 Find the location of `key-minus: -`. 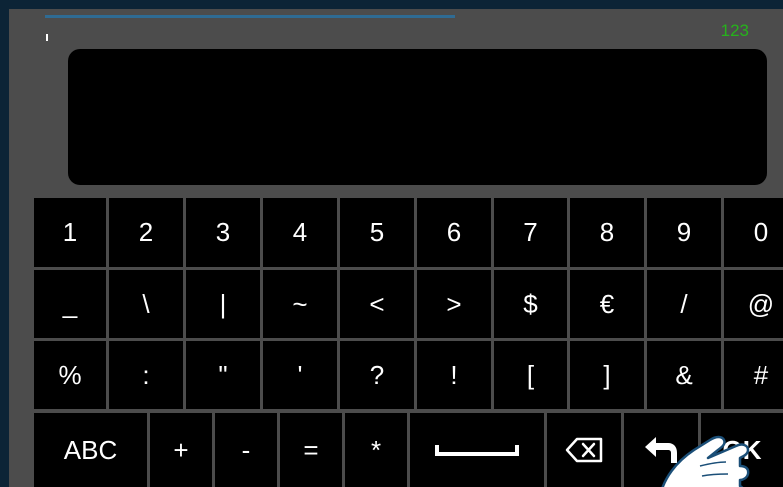

key-minus: - is located at coordinates (246, 450).